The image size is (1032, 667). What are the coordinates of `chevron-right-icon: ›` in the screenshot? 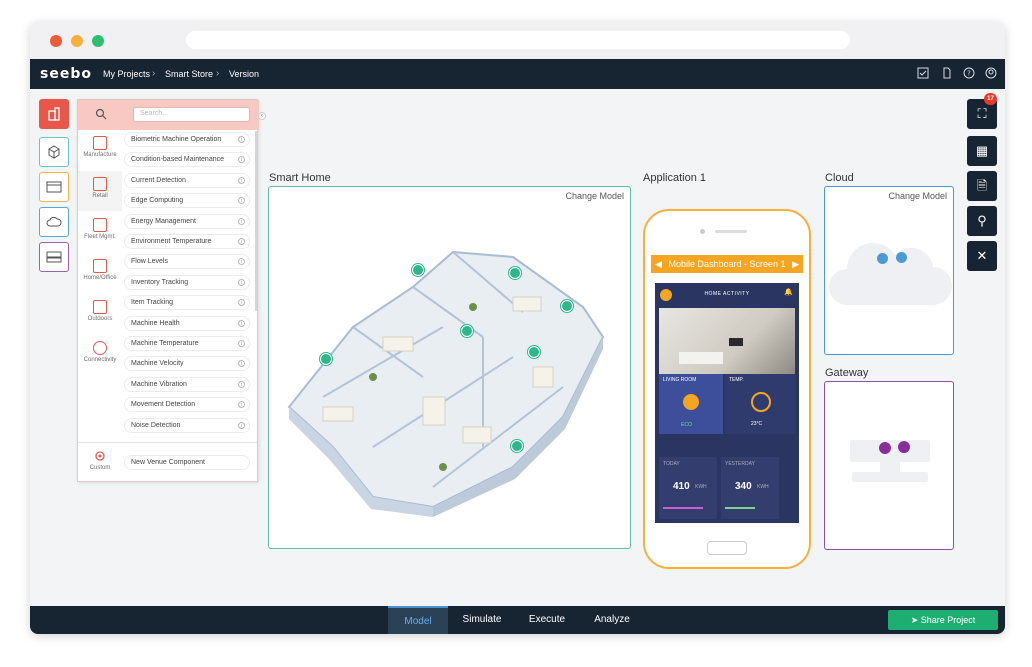 It's located at (218, 73).